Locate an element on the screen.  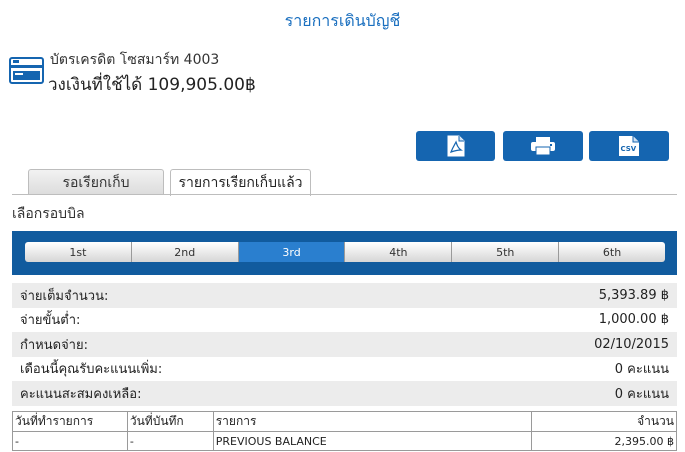
summary-row-points-balance: คะแนนสะสมคงเหลือ: 0 คะแนน is located at coordinates (344, 393).